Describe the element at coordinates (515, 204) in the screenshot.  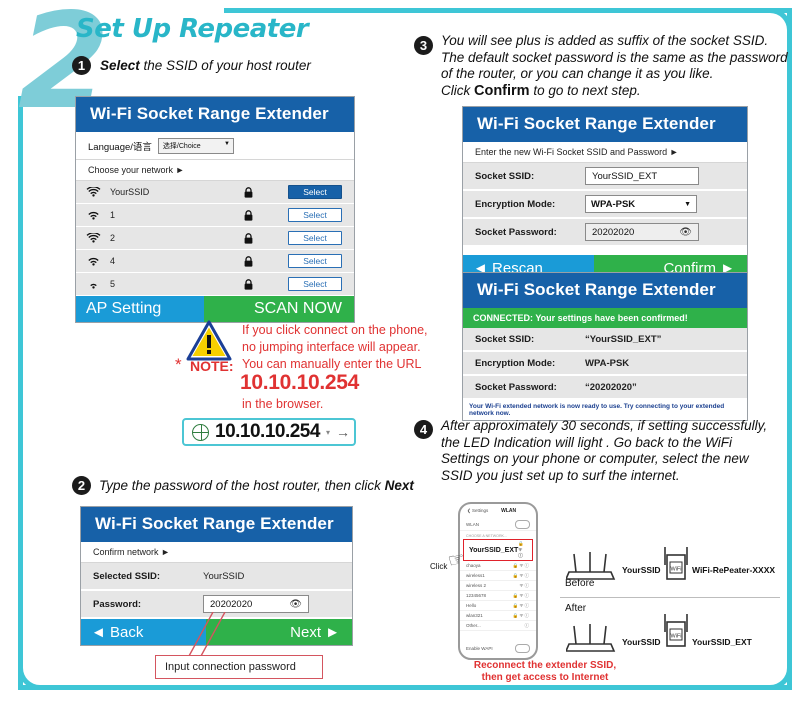
I see `encryption-mode-label: Encryption Mode:` at that location.